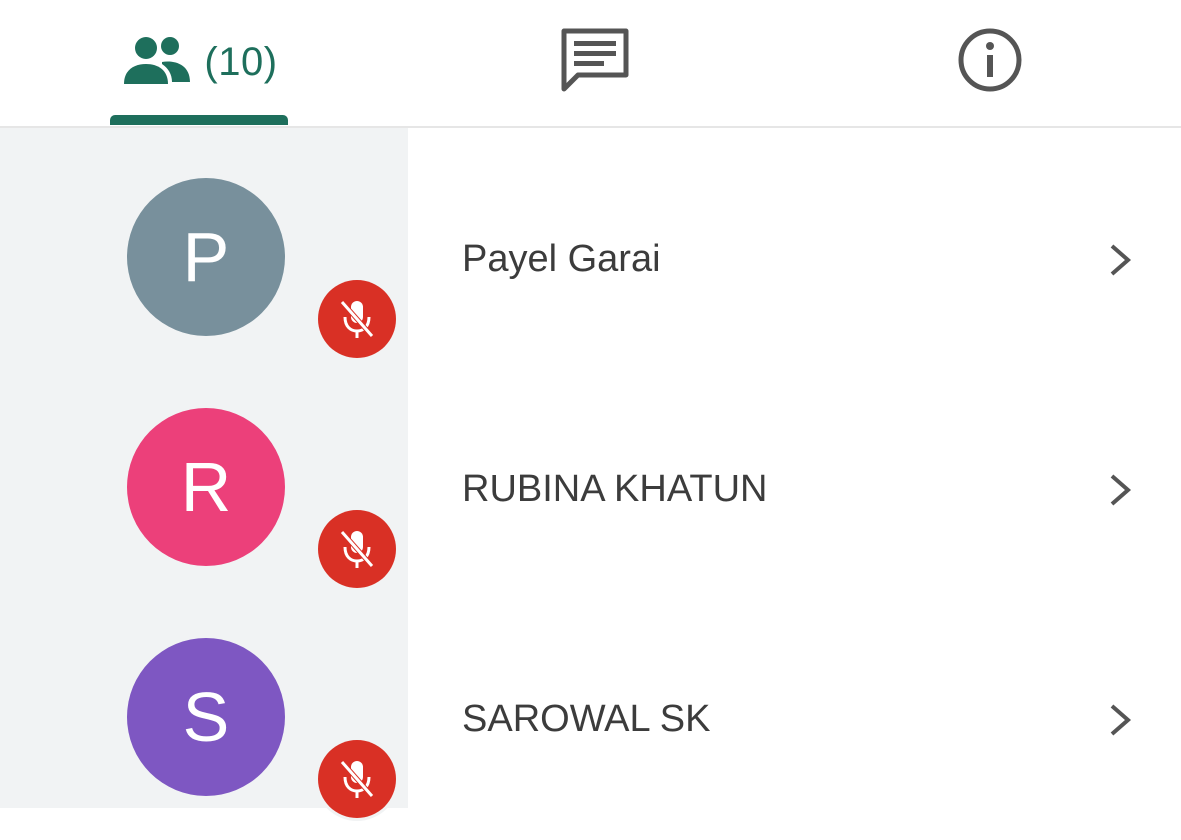 This screenshot has height=840, width=1181. I want to click on active-tab-indicator, so click(199, 120).